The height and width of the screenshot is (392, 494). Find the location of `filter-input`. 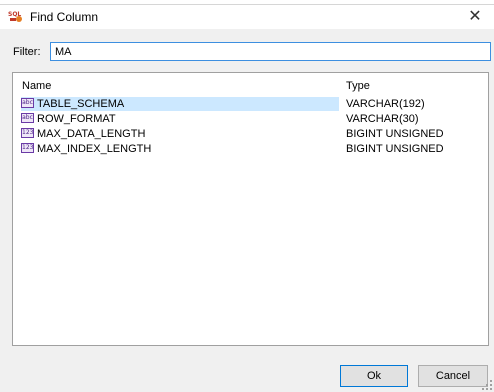

filter-input is located at coordinates (270, 51).